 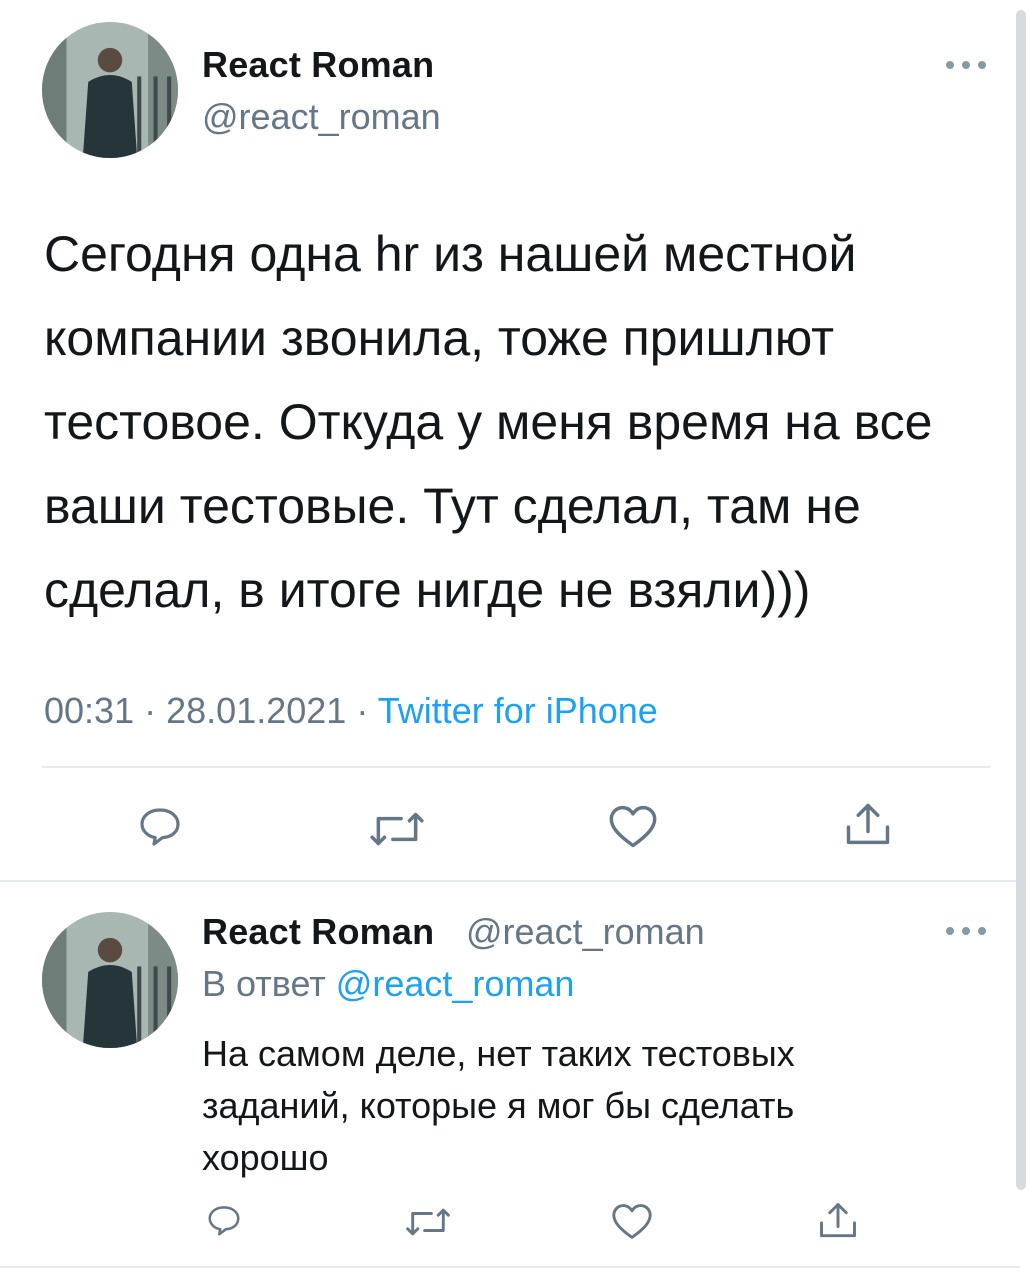 What do you see at coordinates (1021, 600) in the screenshot?
I see `scrollbar` at bounding box center [1021, 600].